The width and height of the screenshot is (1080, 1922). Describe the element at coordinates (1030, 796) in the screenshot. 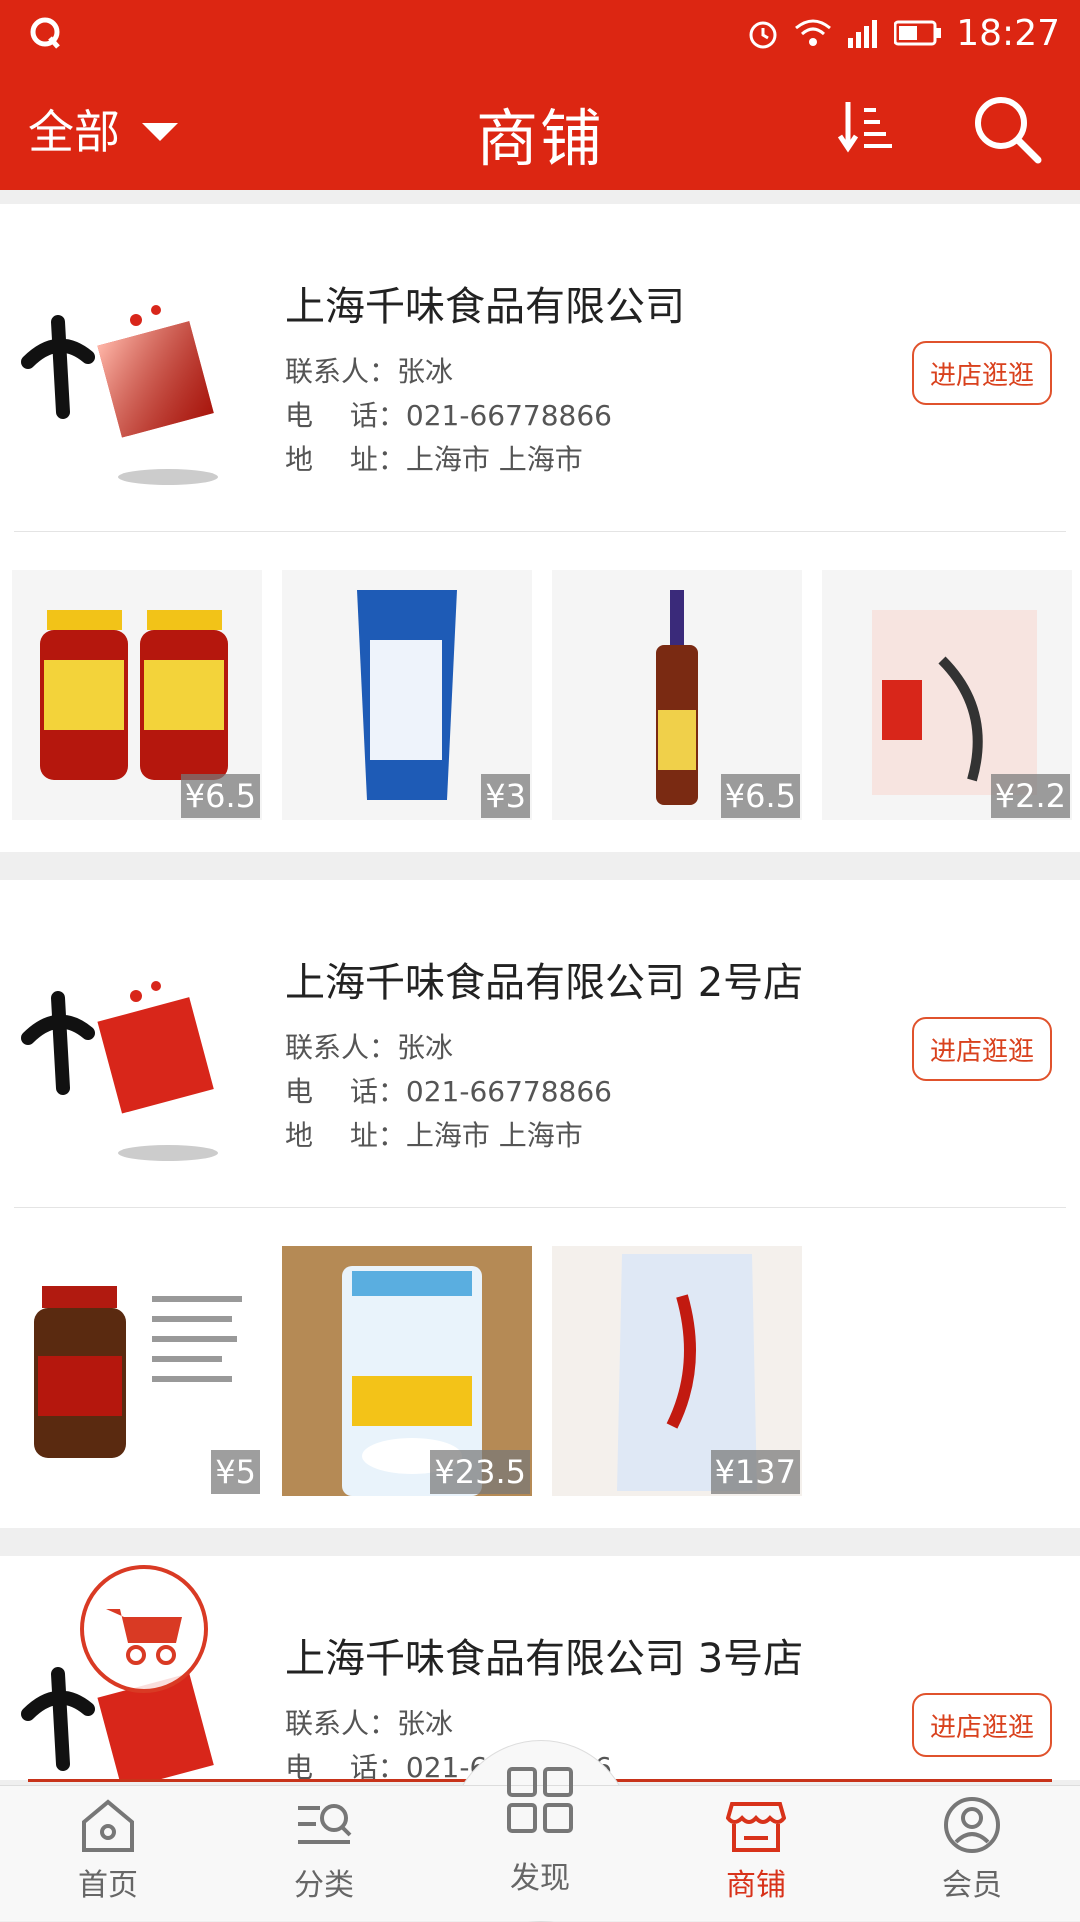

I see `product-price: ¥2.2` at that location.